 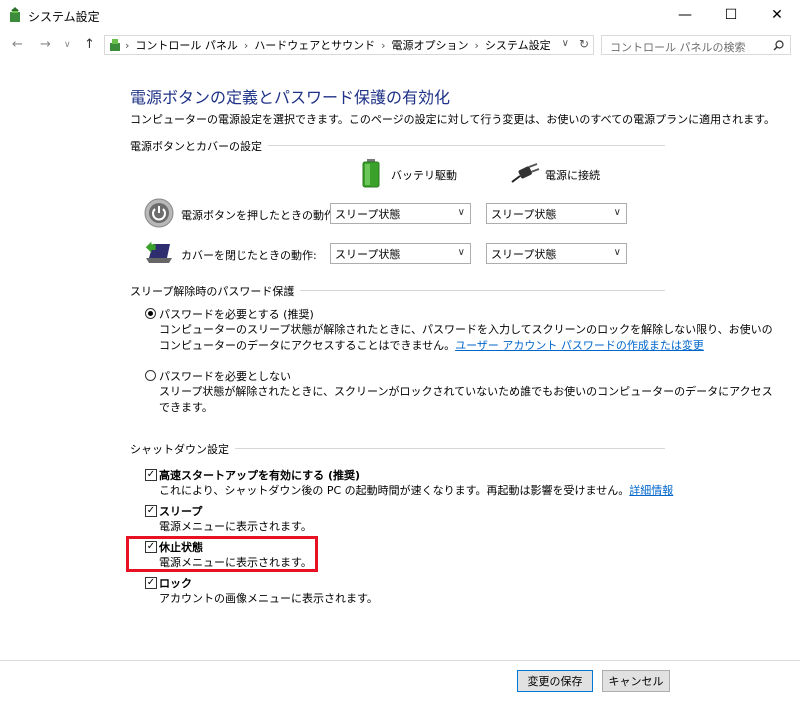 I want to click on power-button-plugged-select: スリープ状態 ∨, so click(x=556, y=213).